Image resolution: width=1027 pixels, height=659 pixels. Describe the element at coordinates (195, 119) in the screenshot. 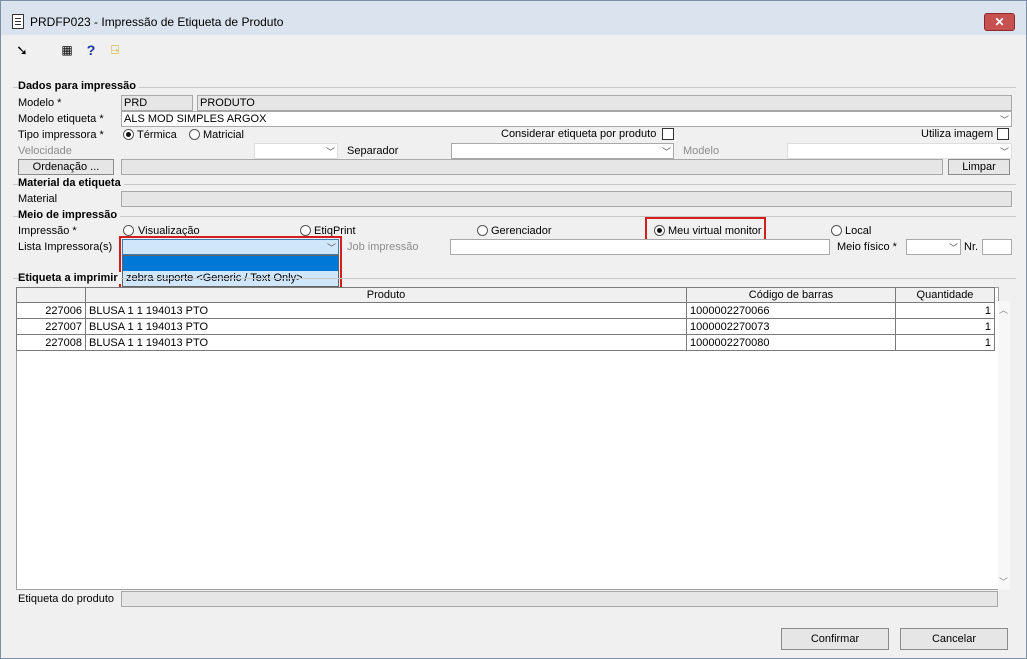

I see `modelo-etiqueta-value: ALS MOD SIMPLES ARGOX` at that location.